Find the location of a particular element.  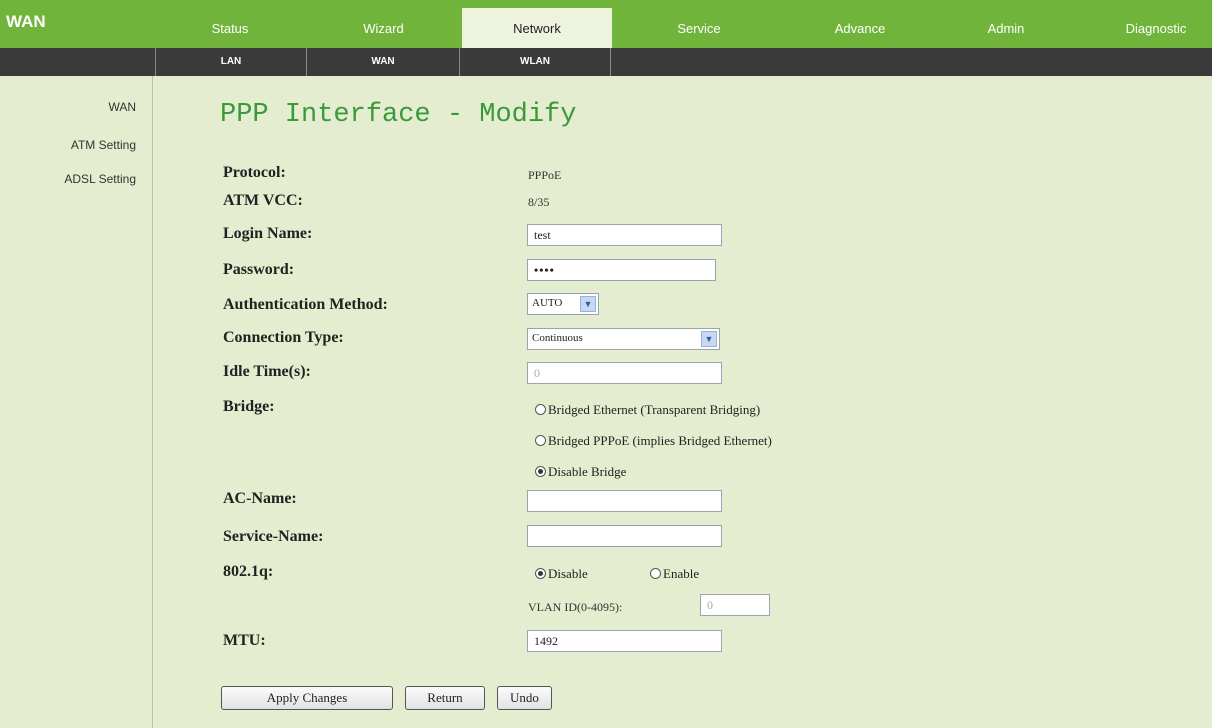

bridge-option-label: Disable Bridge is located at coordinates (587, 471).